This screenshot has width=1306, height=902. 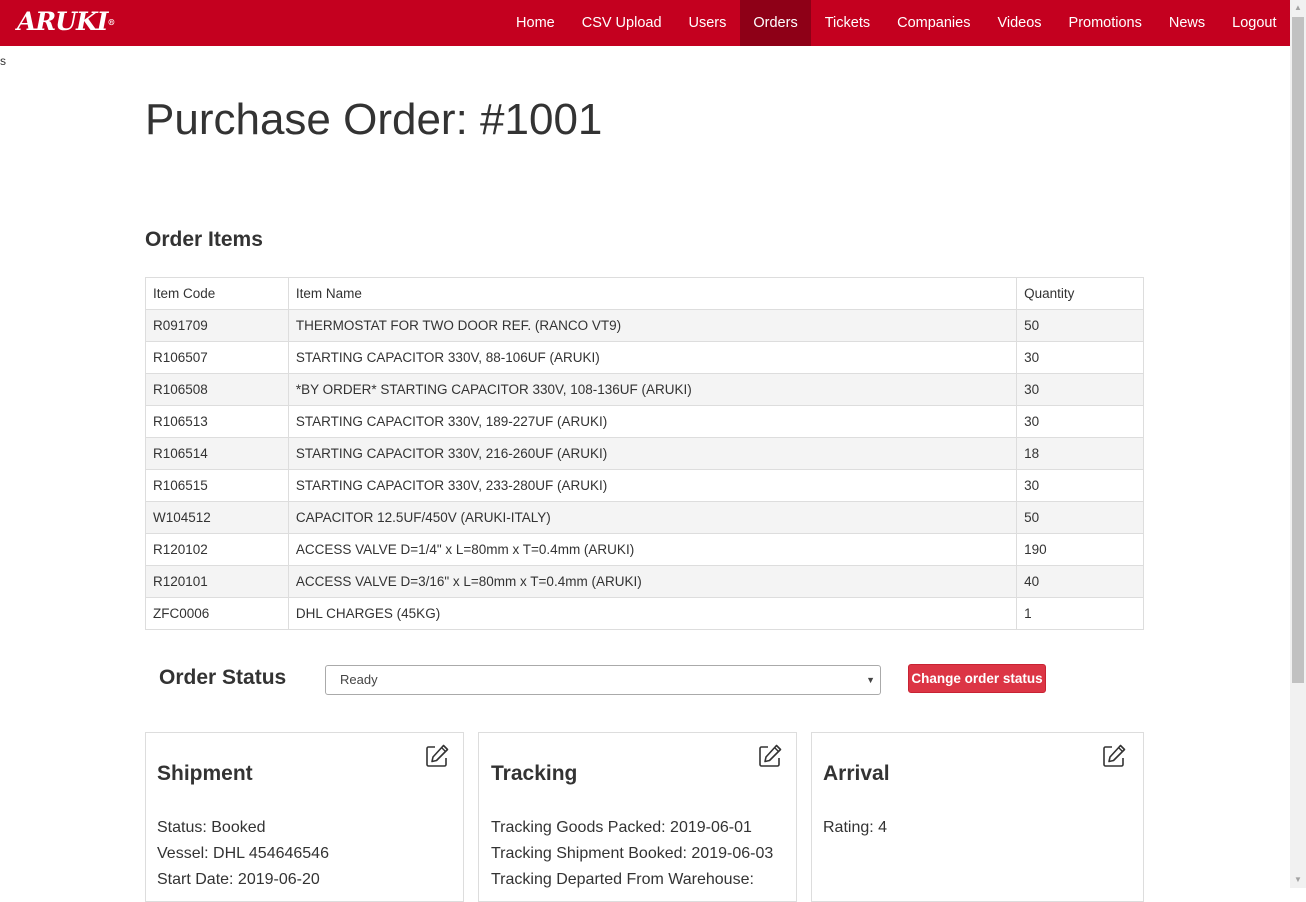 What do you see at coordinates (934, 23) in the screenshot?
I see `nav-item-companies: Companies` at bounding box center [934, 23].